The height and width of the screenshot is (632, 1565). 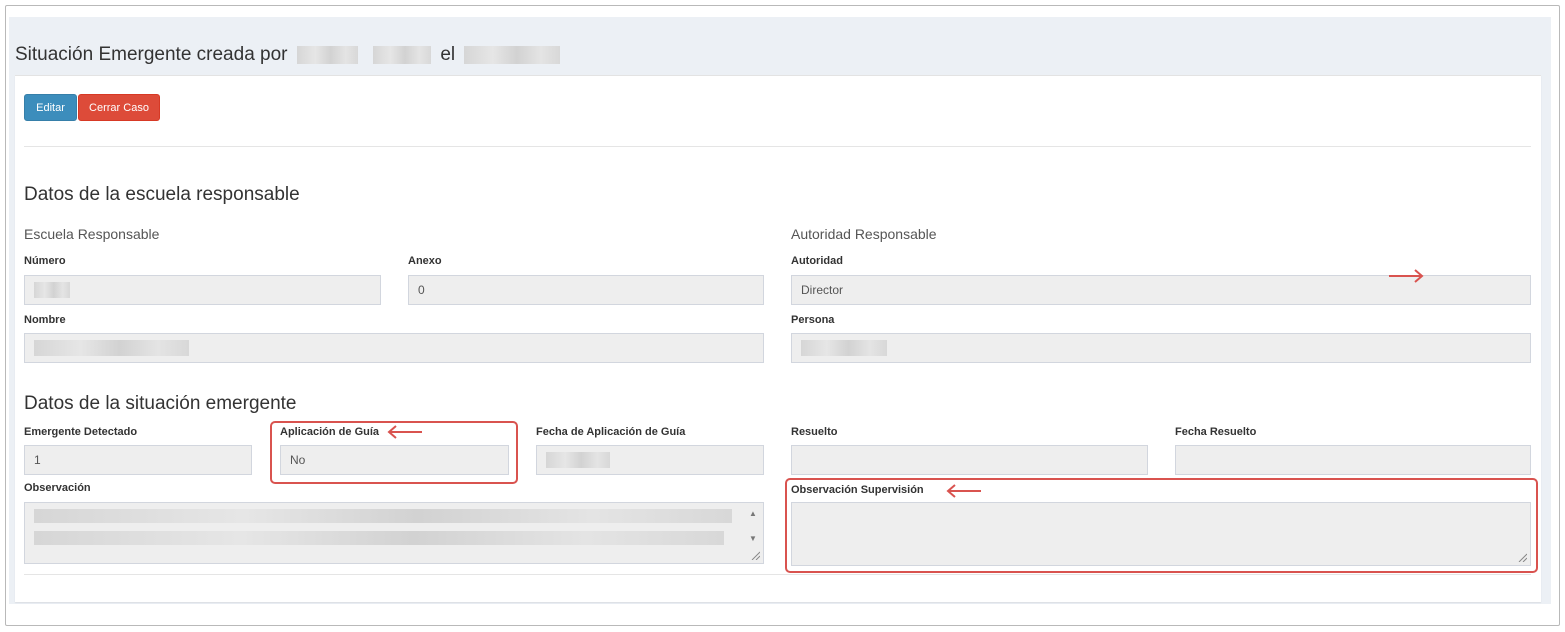 What do you see at coordinates (844, 348) in the screenshot?
I see `redacted-persona` at bounding box center [844, 348].